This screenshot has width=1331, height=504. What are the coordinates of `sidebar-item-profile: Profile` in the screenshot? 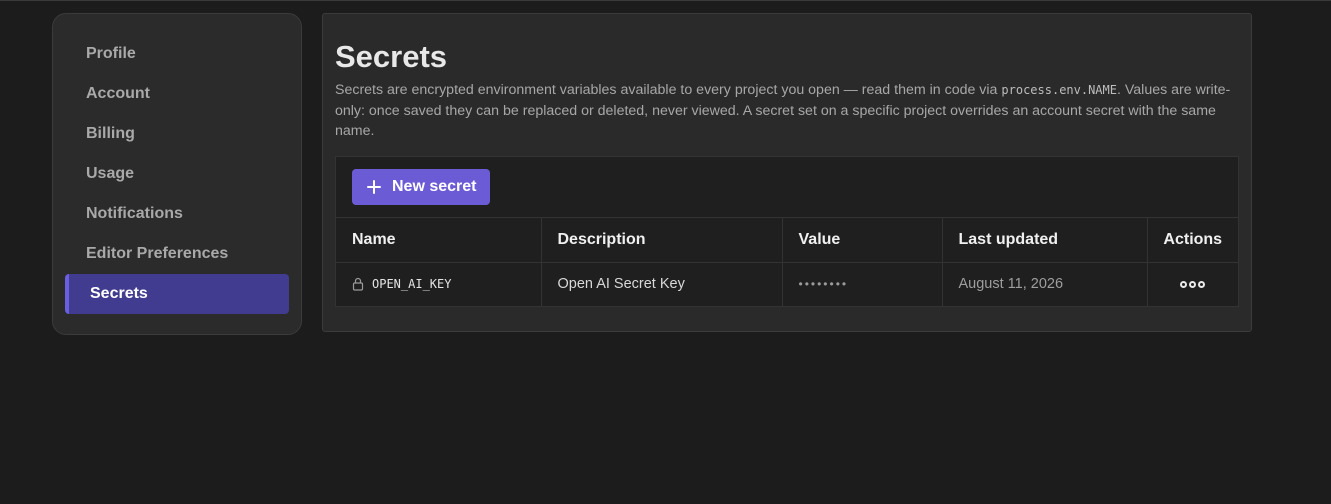 It's located at (177, 54).